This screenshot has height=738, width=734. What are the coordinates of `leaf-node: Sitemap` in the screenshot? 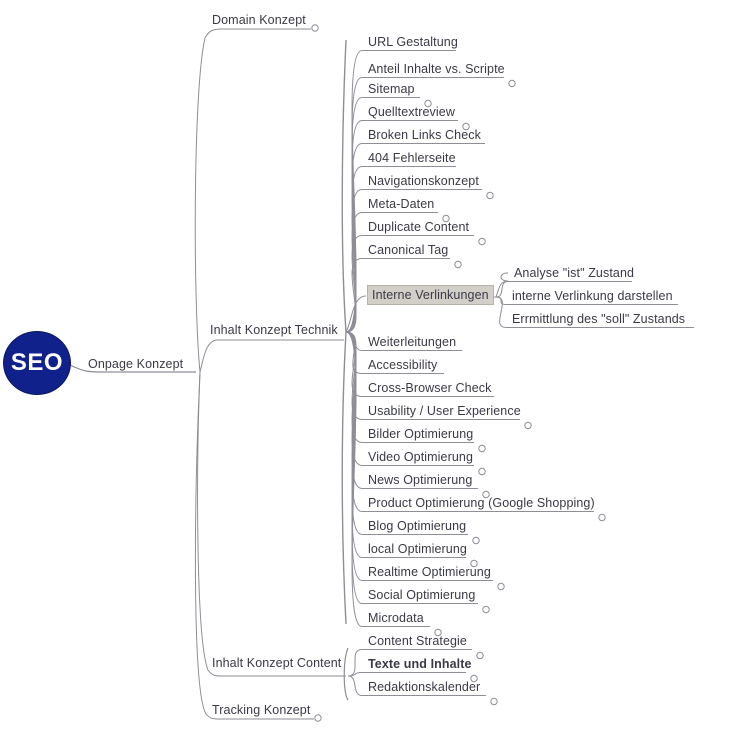 It's located at (391, 89).